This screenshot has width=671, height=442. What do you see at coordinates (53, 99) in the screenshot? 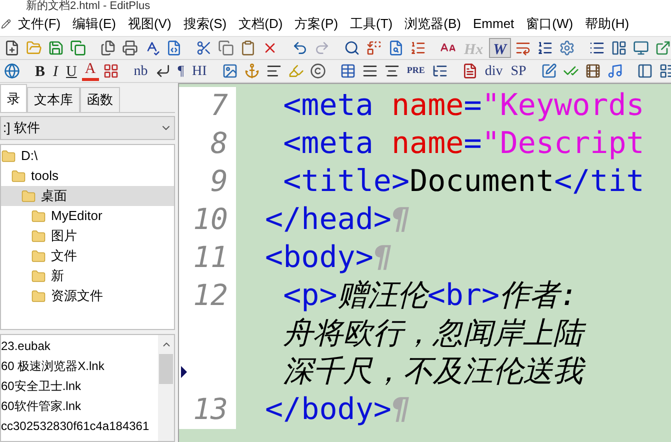
I see `sidebar-tab: 文本库` at bounding box center [53, 99].